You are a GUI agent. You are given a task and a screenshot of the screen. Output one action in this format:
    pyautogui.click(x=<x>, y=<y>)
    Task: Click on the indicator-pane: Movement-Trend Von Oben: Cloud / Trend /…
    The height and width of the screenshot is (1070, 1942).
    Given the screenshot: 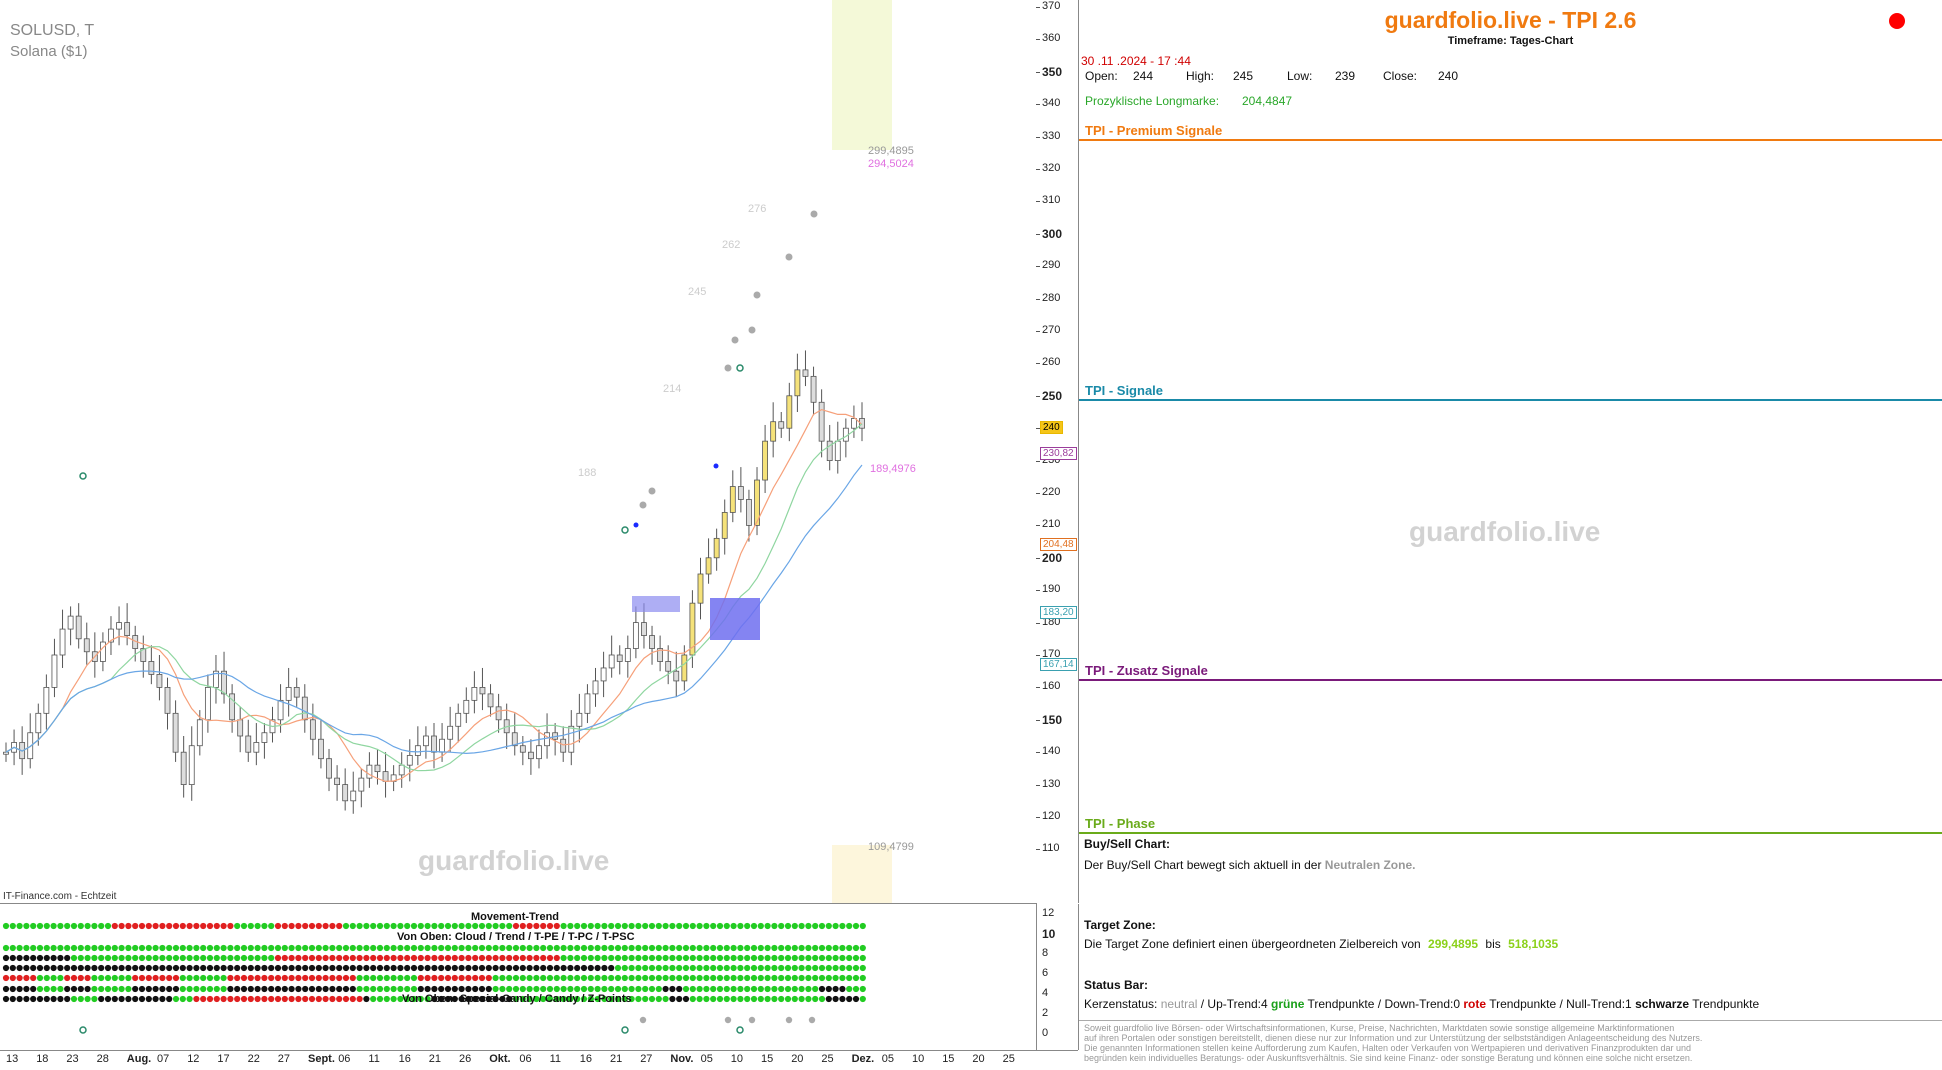 What is the action you would take?
    pyautogui.click(x=518, y=977)
    